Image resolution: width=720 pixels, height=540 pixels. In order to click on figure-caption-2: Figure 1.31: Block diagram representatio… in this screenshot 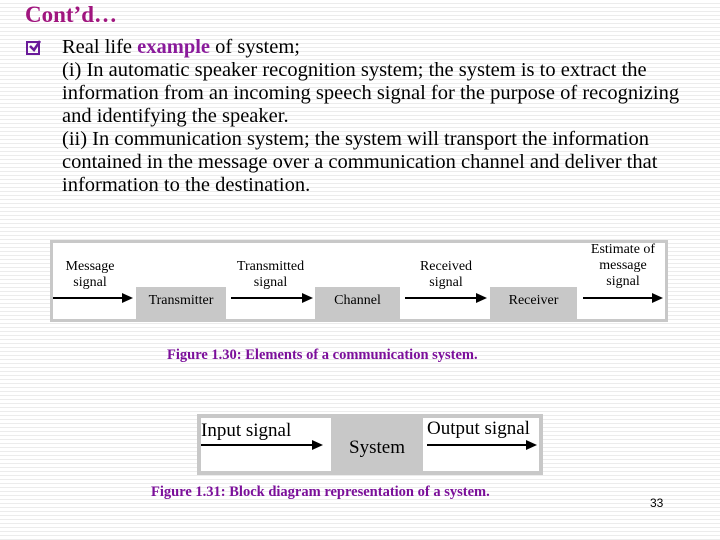, I will do `click(320, 492)`.